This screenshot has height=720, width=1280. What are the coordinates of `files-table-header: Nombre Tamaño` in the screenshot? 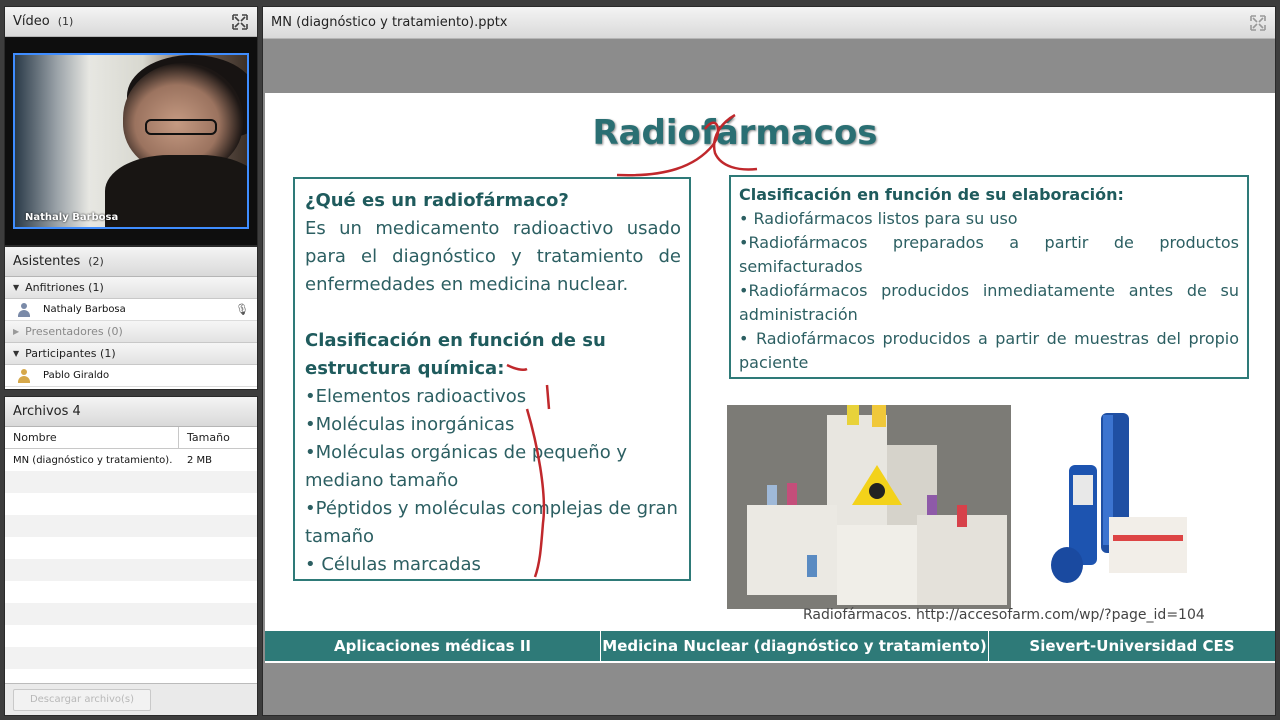 It's located at (131, 438).